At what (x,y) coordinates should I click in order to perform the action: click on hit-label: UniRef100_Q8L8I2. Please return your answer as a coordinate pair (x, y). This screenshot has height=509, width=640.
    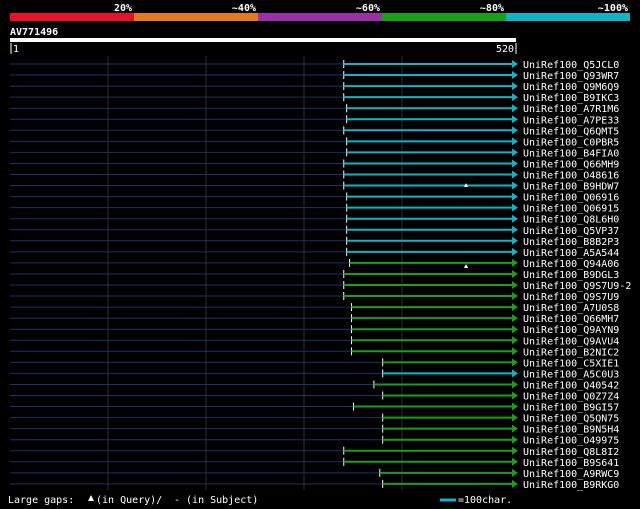
    Looking at the image, I should click on (571, 452).